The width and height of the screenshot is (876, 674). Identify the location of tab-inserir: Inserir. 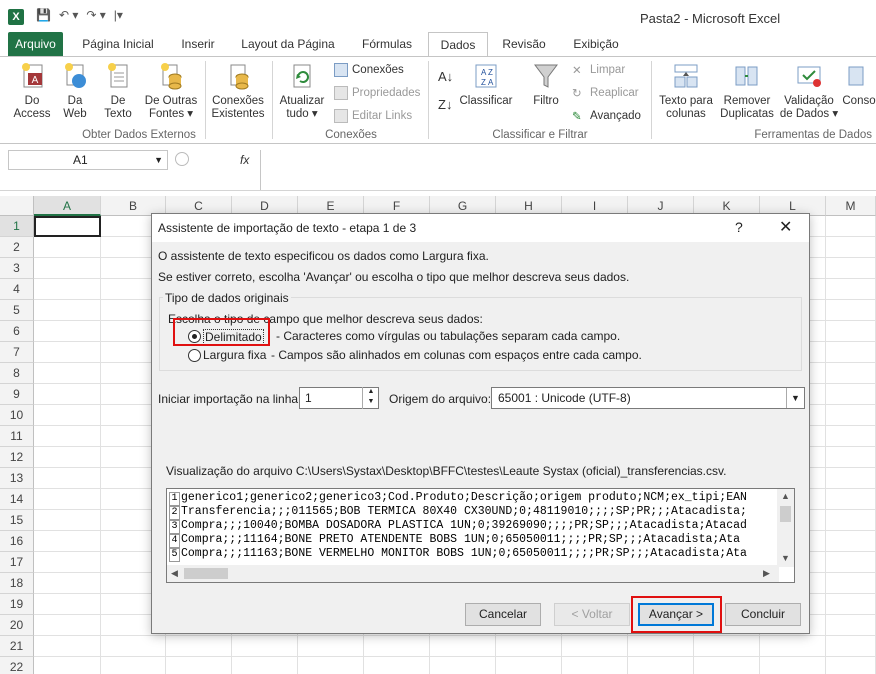
(198, 44).